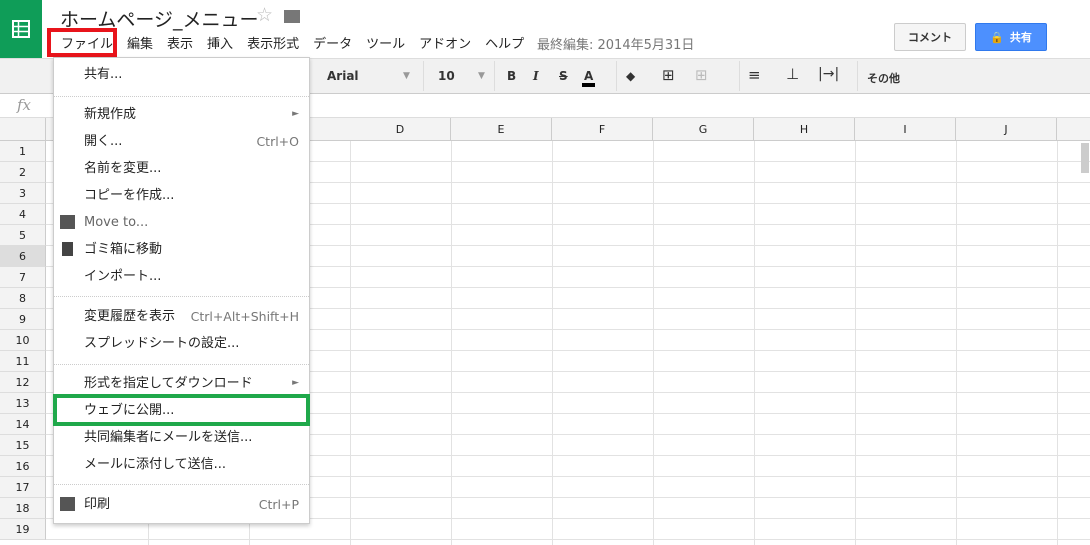 The width and height of the screenshot is (1090, 545). I want to click on column-header-d: D, so click(400, 129).